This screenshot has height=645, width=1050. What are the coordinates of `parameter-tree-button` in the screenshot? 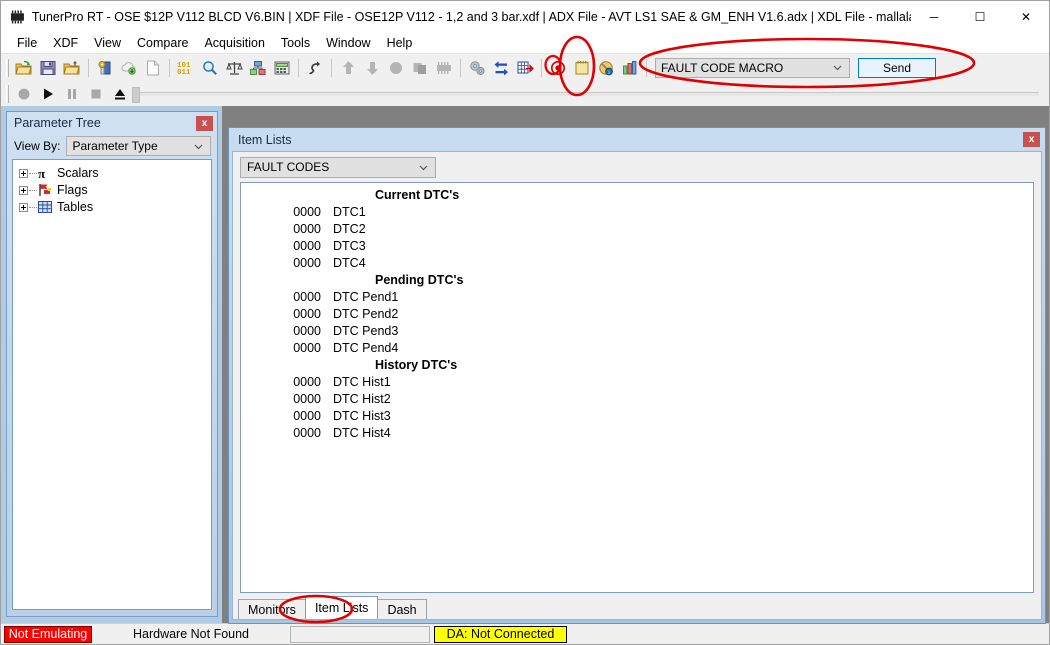 It's located at (258, 67).